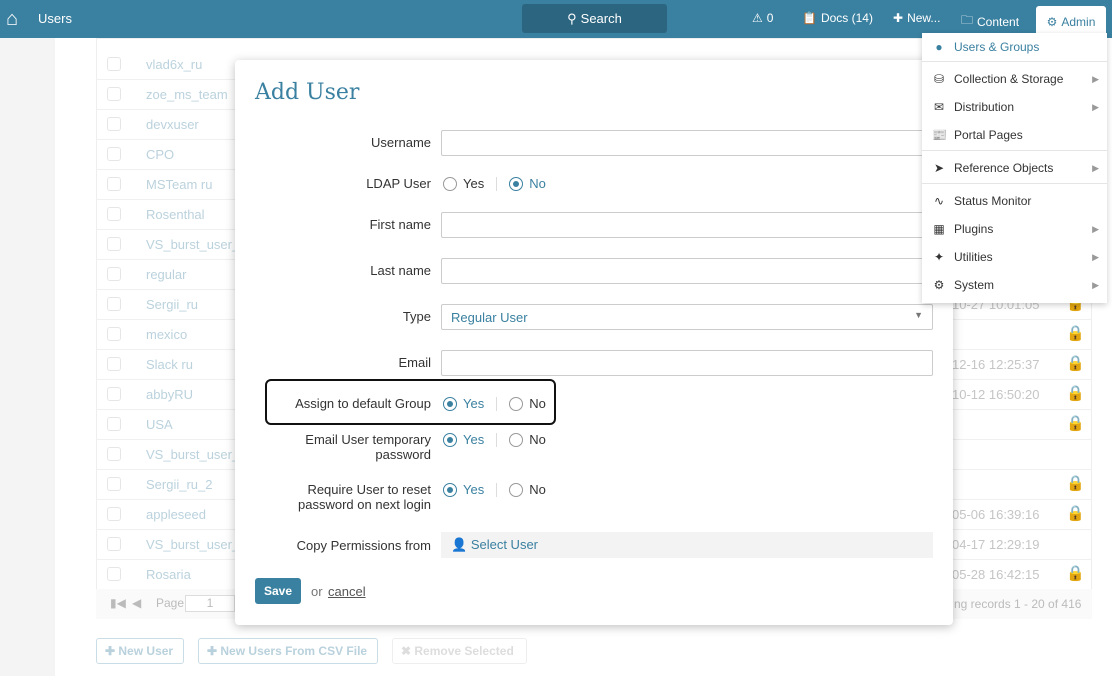 The image size is (1112, 676). What do you see at coordinates (998, 21) in the screenshot?
I see `content-label: Content` at bounding box center [998, 21].